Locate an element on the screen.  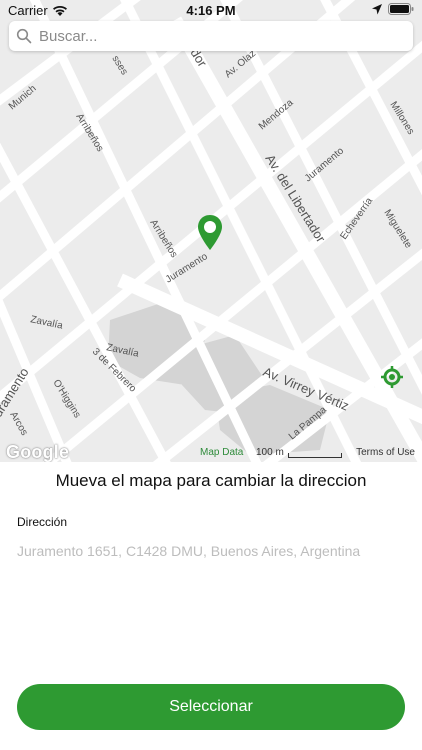
status-icons is located at coordinates (393, 9).